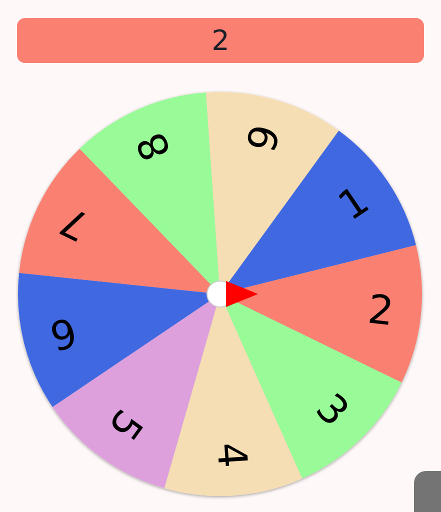  What do you see at coordinates (125, 424) in the screenshot?
I see `segment-label: 5` at bounding box center [125, 424].